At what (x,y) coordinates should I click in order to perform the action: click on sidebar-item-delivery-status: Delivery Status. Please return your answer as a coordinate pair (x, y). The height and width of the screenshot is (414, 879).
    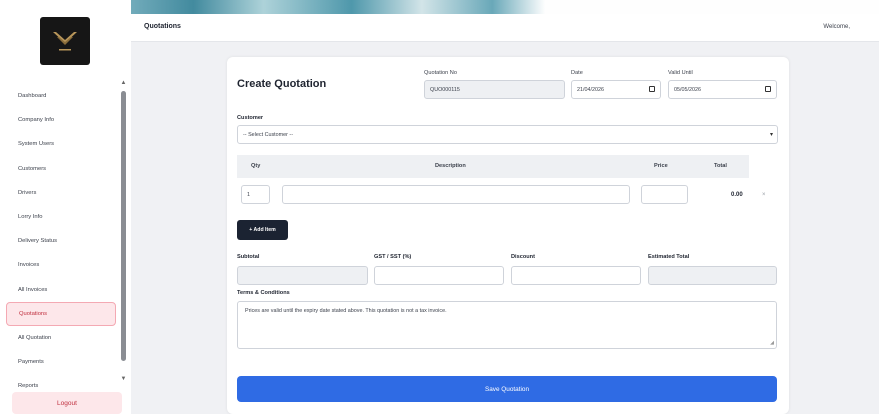
    Looking at the image, I should click on (61, 241).